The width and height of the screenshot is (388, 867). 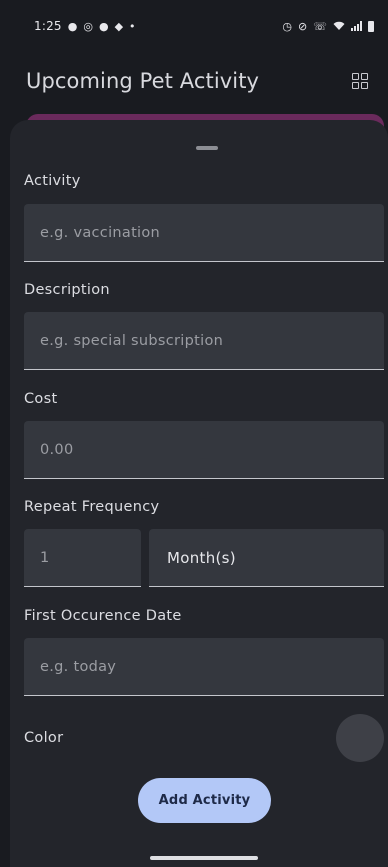 What do you see at coordinates (360, 81) in the screenshot?
I see `grid-view-icon` at bounding box center [360, 81].